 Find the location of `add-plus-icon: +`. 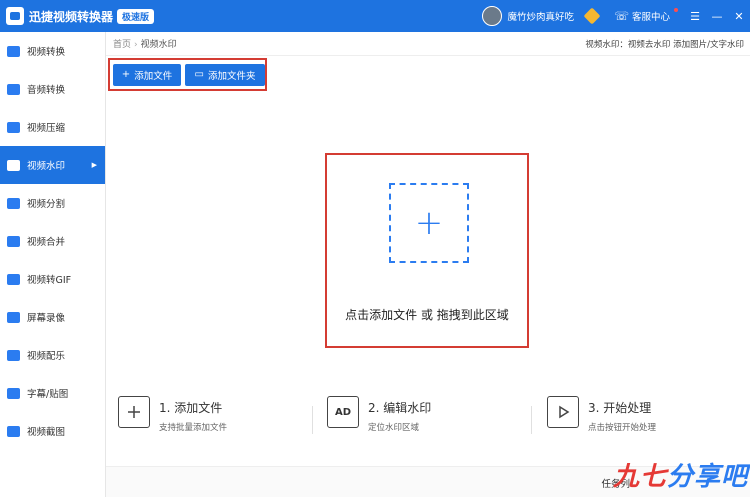

add-plus-icon: + is located at coordinates (429, 223).